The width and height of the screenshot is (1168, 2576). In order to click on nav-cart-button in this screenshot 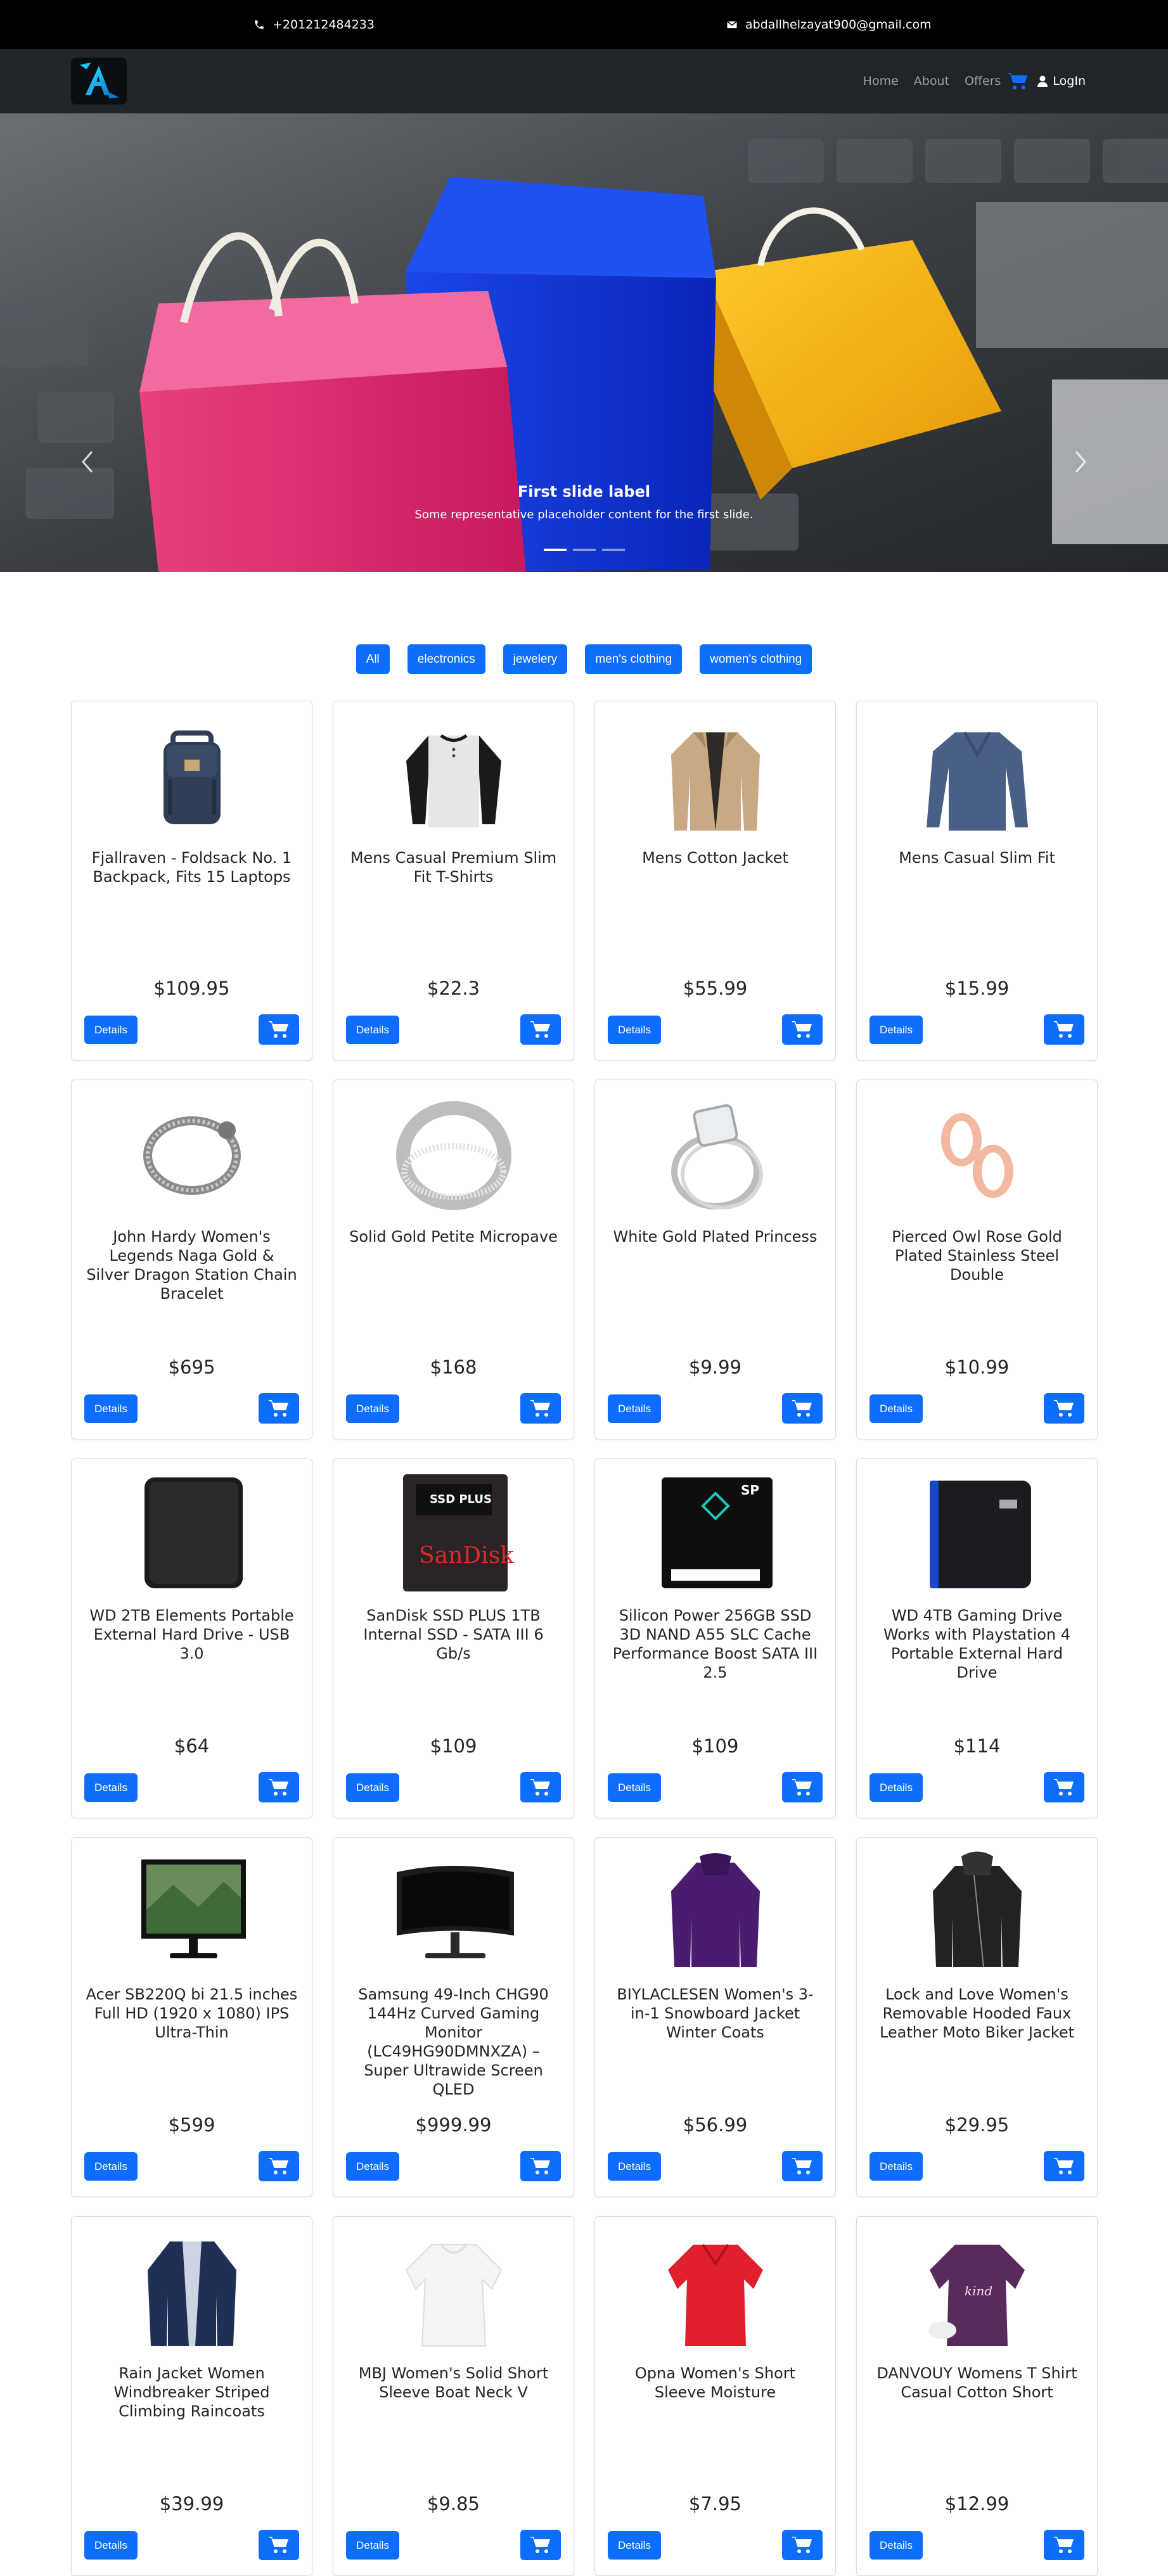, I will do `click(1018, 81)`.